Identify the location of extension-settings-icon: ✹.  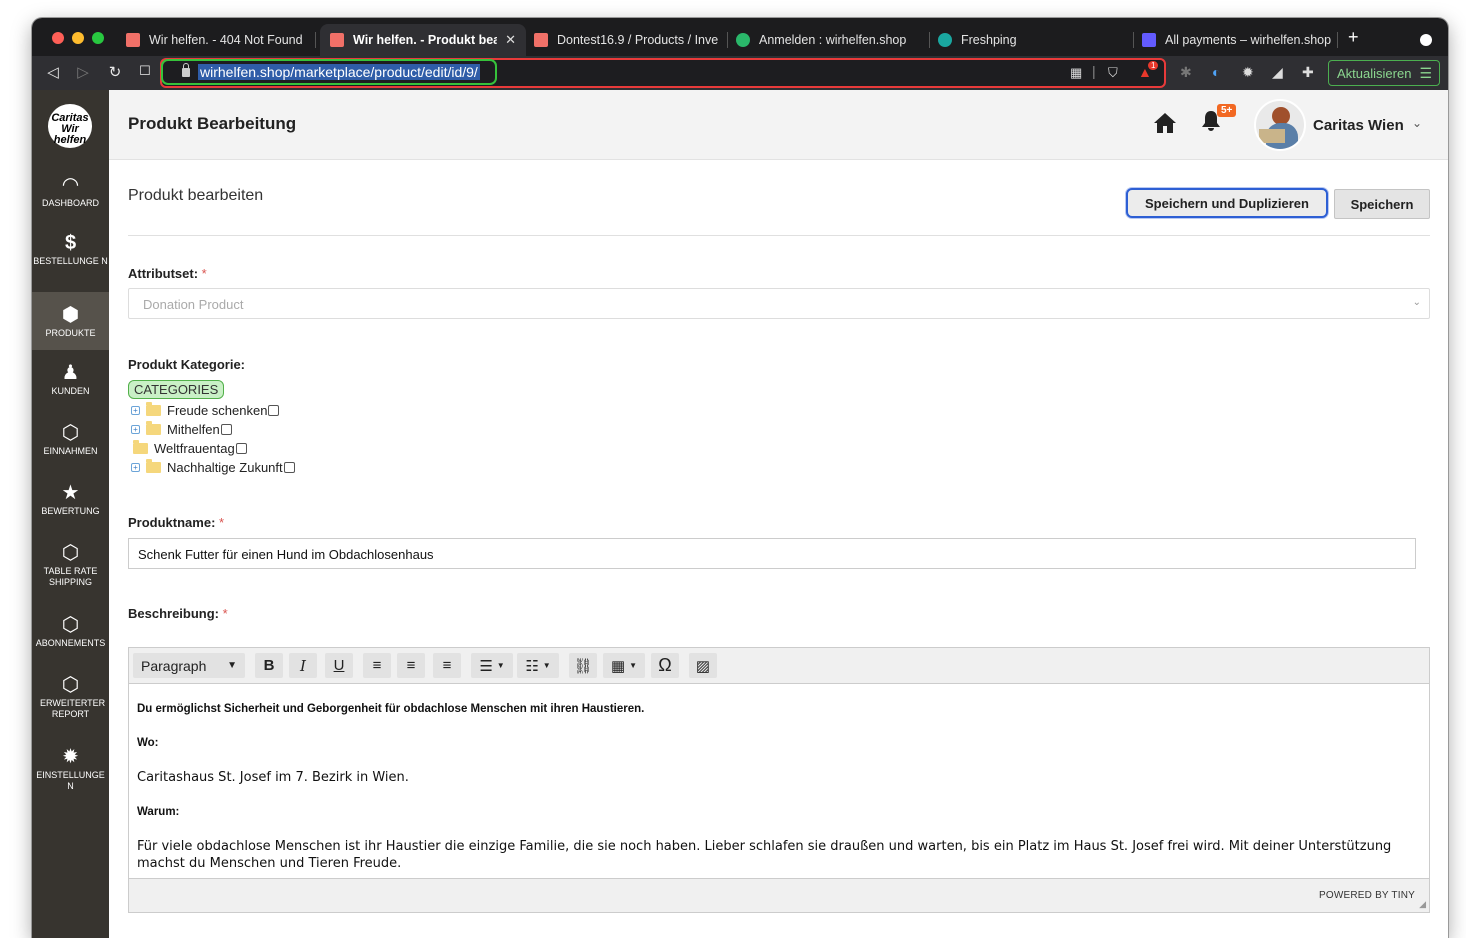
(1248, 72).